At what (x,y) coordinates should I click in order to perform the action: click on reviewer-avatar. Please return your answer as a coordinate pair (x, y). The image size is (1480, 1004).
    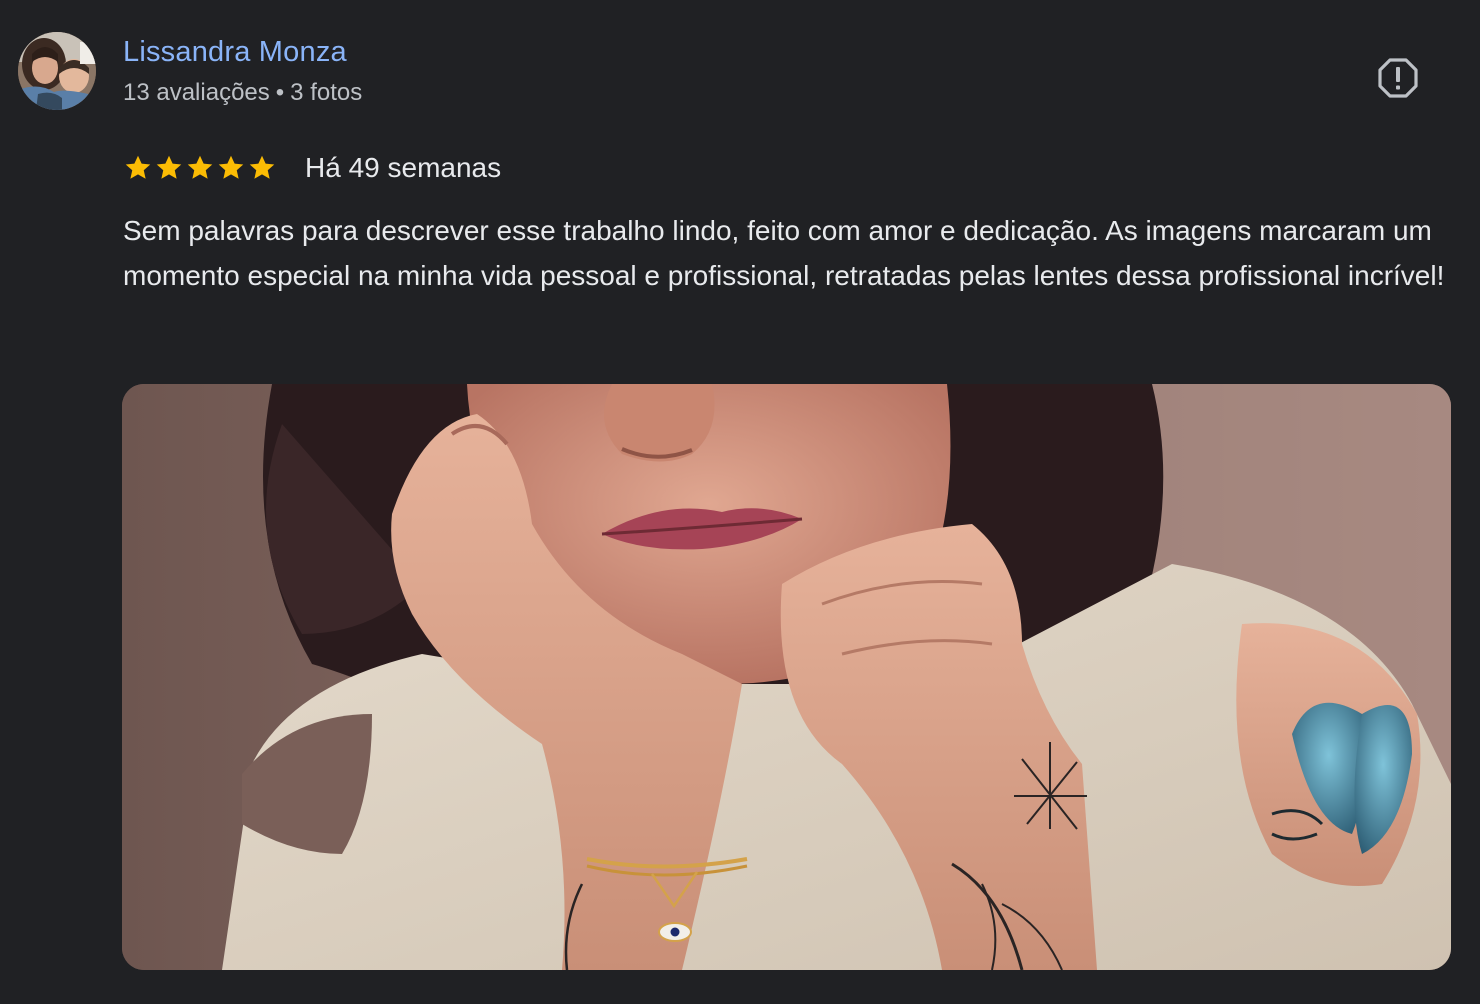
    Looking at the image, I should click on (57, 71).